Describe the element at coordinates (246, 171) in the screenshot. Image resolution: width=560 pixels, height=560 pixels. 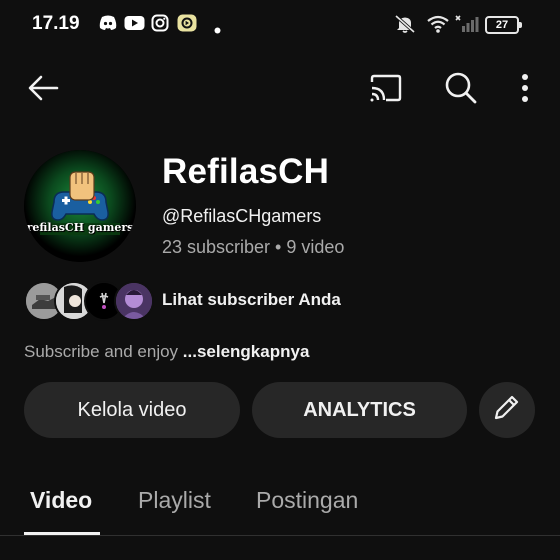
I see `channel-name: RefilasCH` at that location.